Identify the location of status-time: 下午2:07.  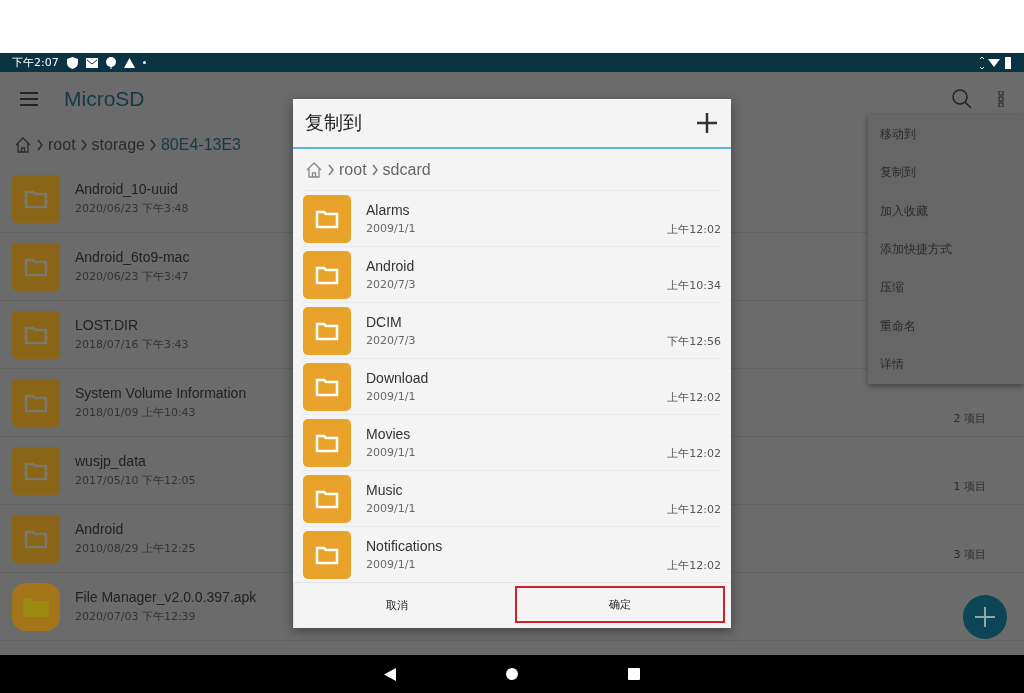
(35, 62).